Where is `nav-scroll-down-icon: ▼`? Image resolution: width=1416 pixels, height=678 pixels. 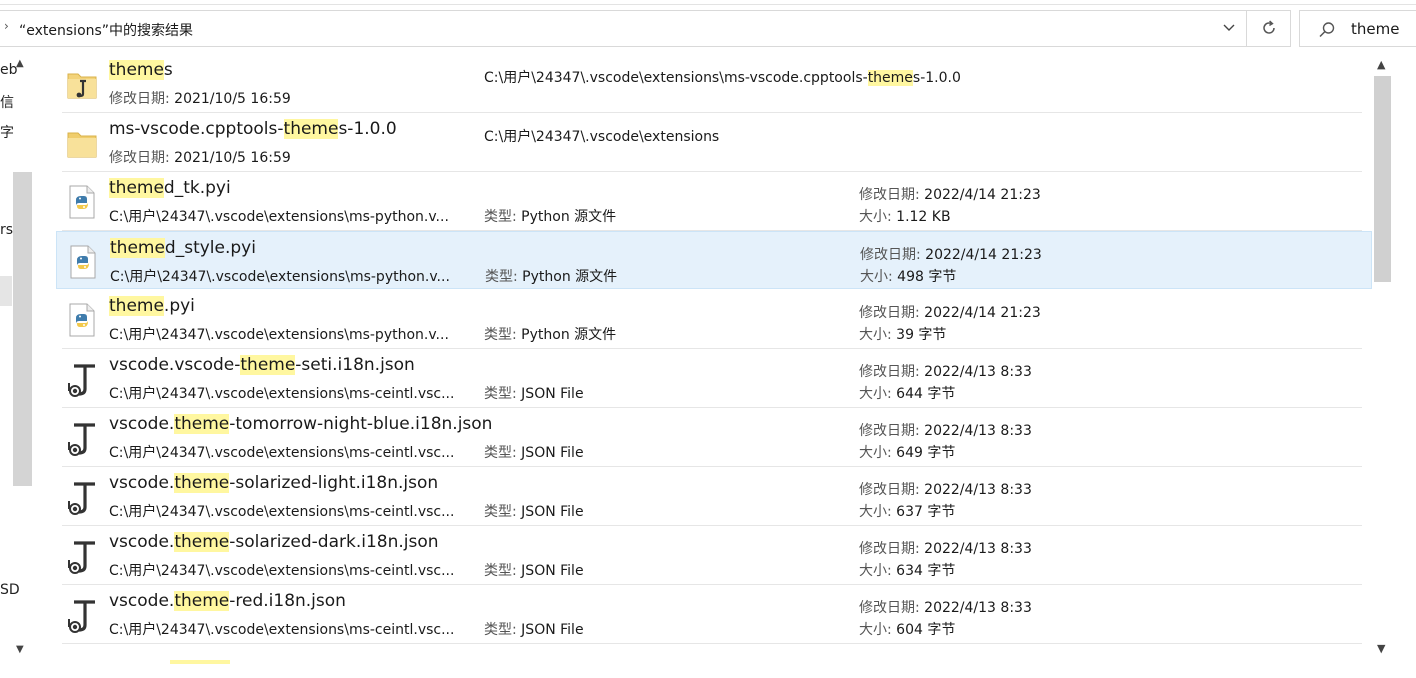
nav-scroll-down-icon: ▼ is located at coordinates (20, 649).